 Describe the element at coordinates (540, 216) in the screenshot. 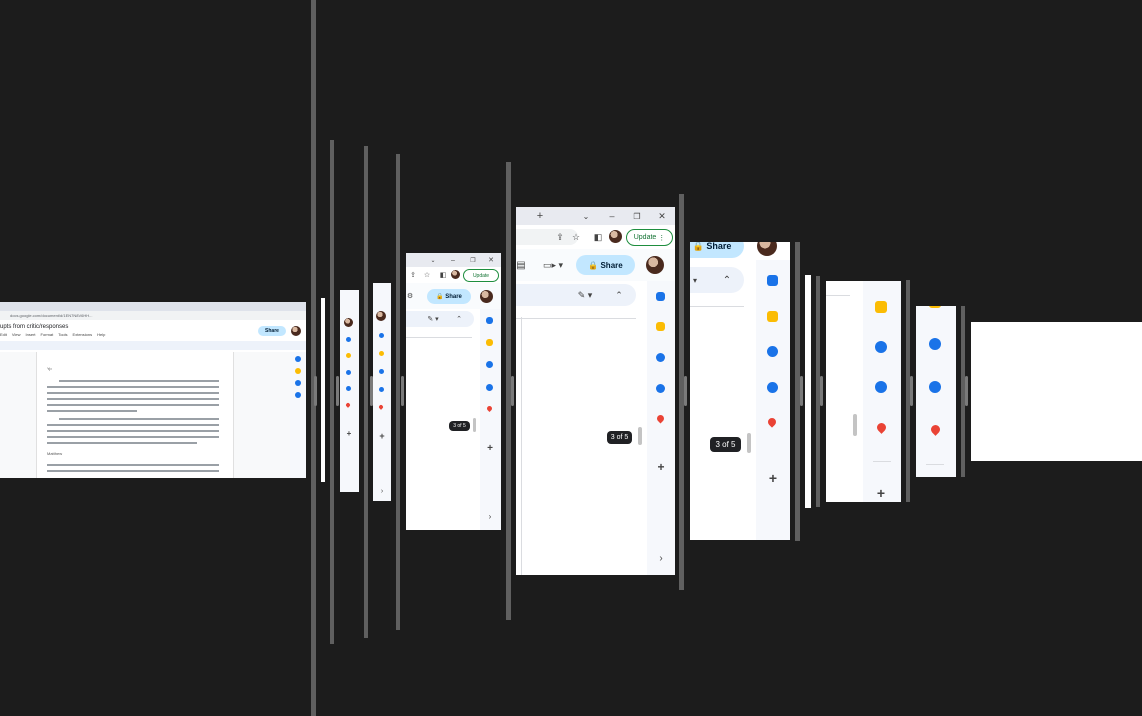

I see `new-tab-icon: +` at that location.